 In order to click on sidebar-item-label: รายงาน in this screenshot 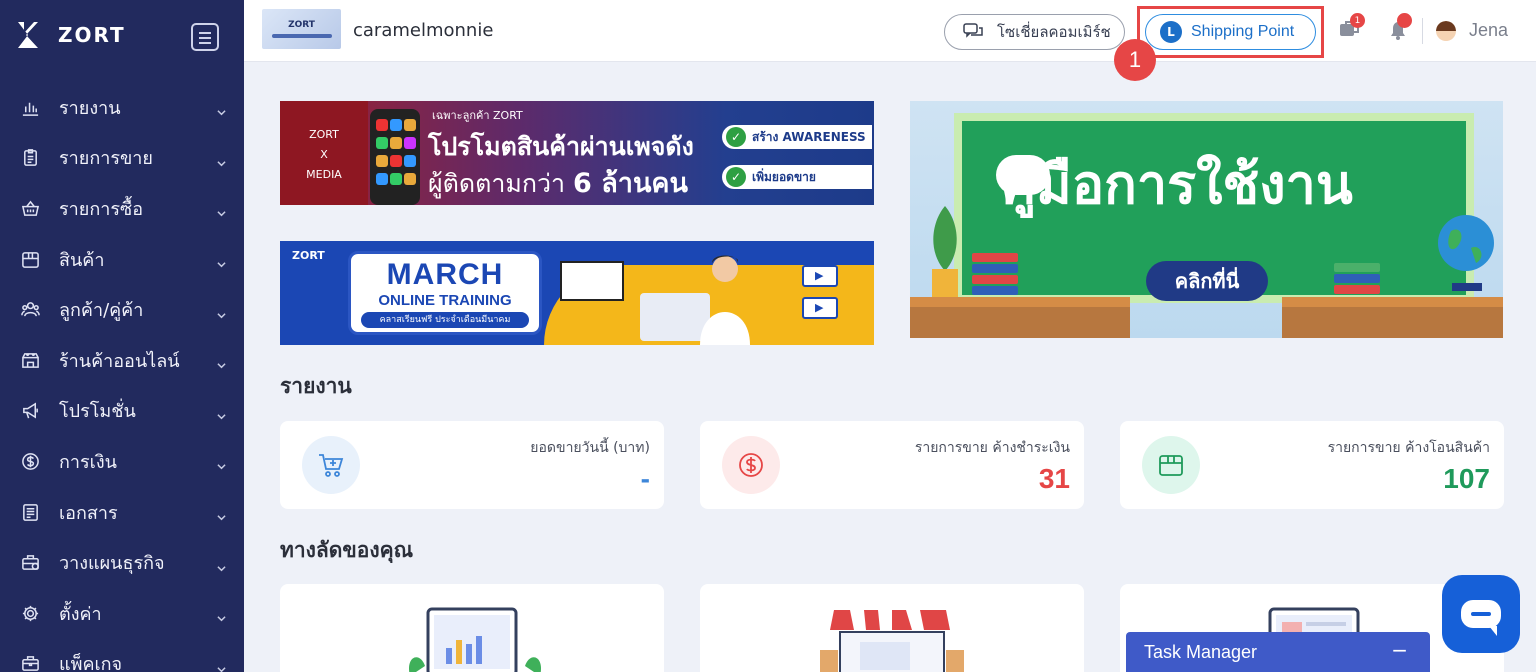, I will do `click(90, 108)`.